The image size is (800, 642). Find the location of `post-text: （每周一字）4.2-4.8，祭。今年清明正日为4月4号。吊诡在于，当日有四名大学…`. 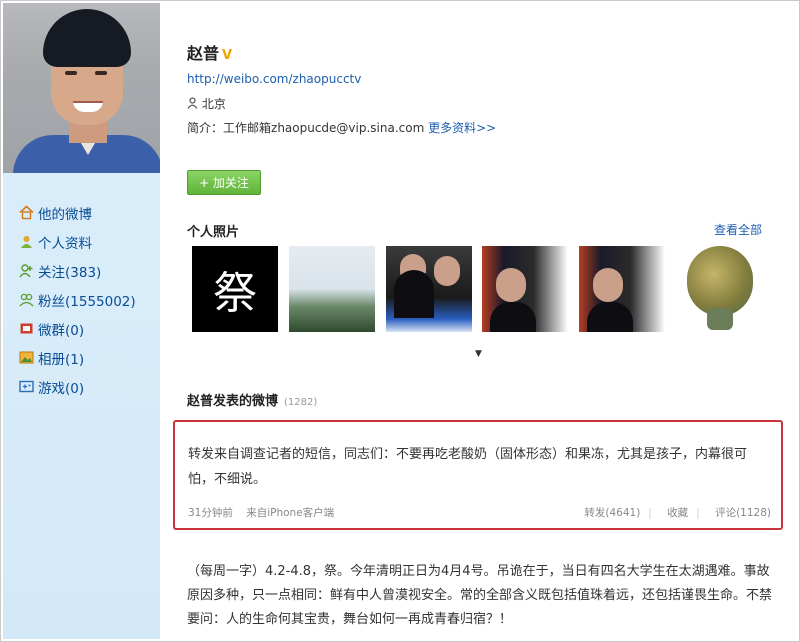

post-text: （每周一字）4.2-4.8，祭。今年清明正日为4月4号。吊诡在于，当日有四名大学… is located at coordinates (480, 595).